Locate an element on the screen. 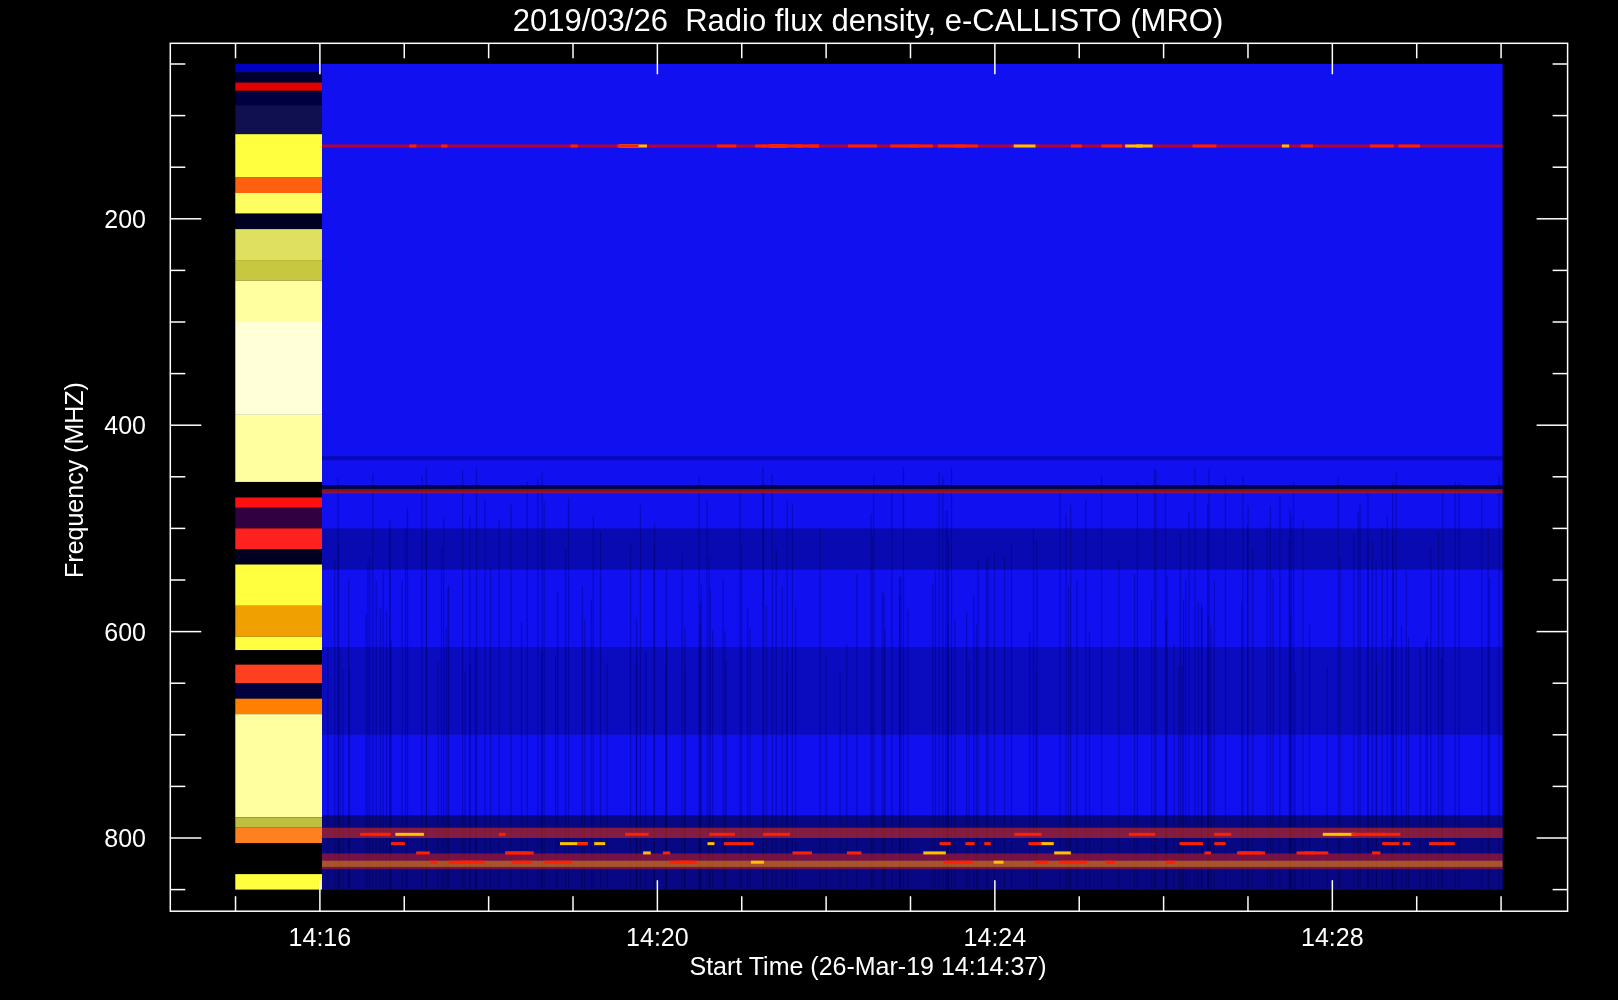 This screenshot has width=1618, height=1000. x-tick-label: 14:24 is located at coordinates (995, 937).